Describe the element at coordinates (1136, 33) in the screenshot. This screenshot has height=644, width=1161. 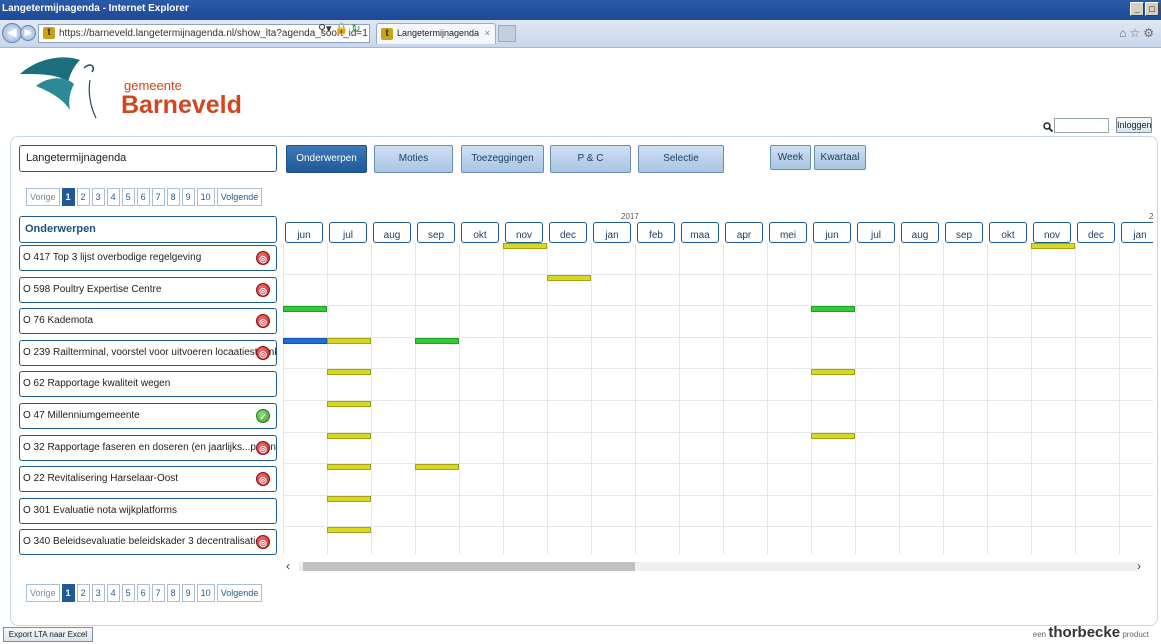
I see `favorites-star-icon: ☆` at that location.